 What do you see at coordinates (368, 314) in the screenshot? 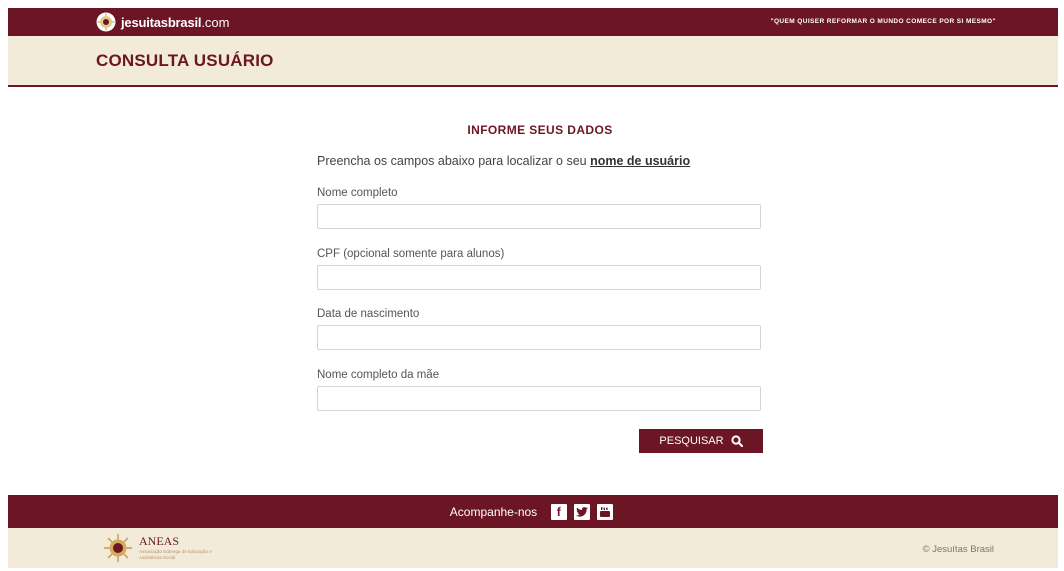
I see `birth-date-label: Data de nascimento` at bounding box center [368, 314].